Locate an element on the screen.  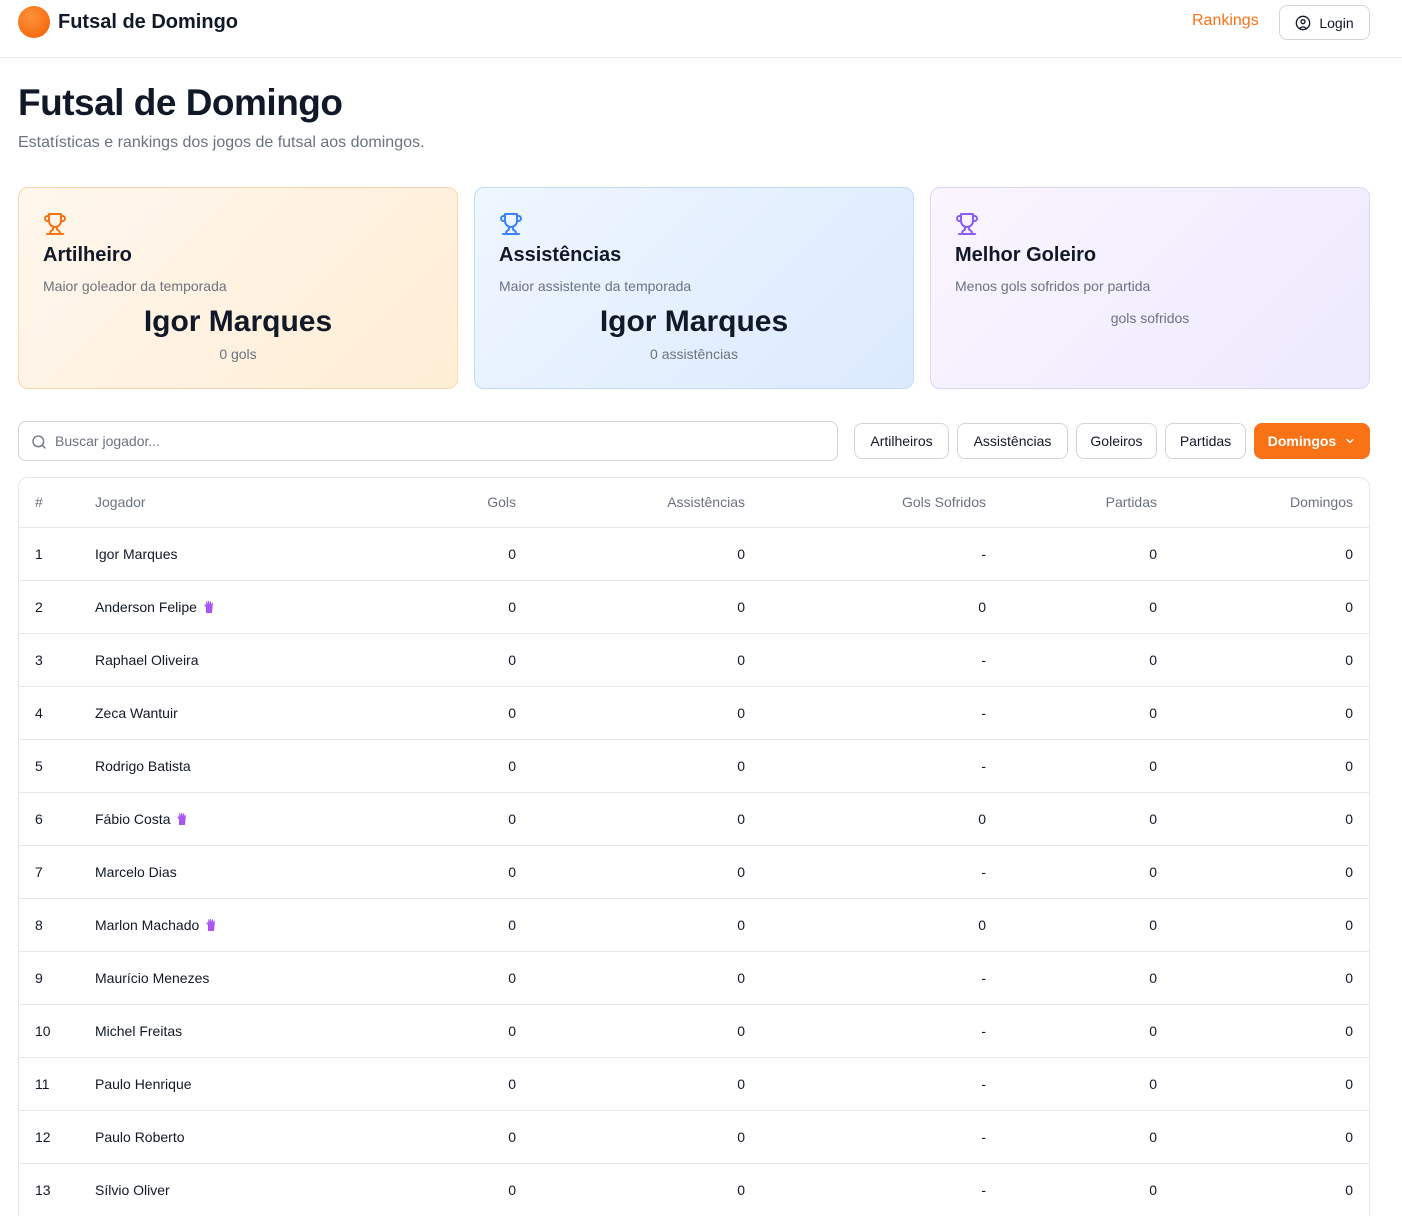
player-name: Michel Freitas is located at coordinates (138, 1031).